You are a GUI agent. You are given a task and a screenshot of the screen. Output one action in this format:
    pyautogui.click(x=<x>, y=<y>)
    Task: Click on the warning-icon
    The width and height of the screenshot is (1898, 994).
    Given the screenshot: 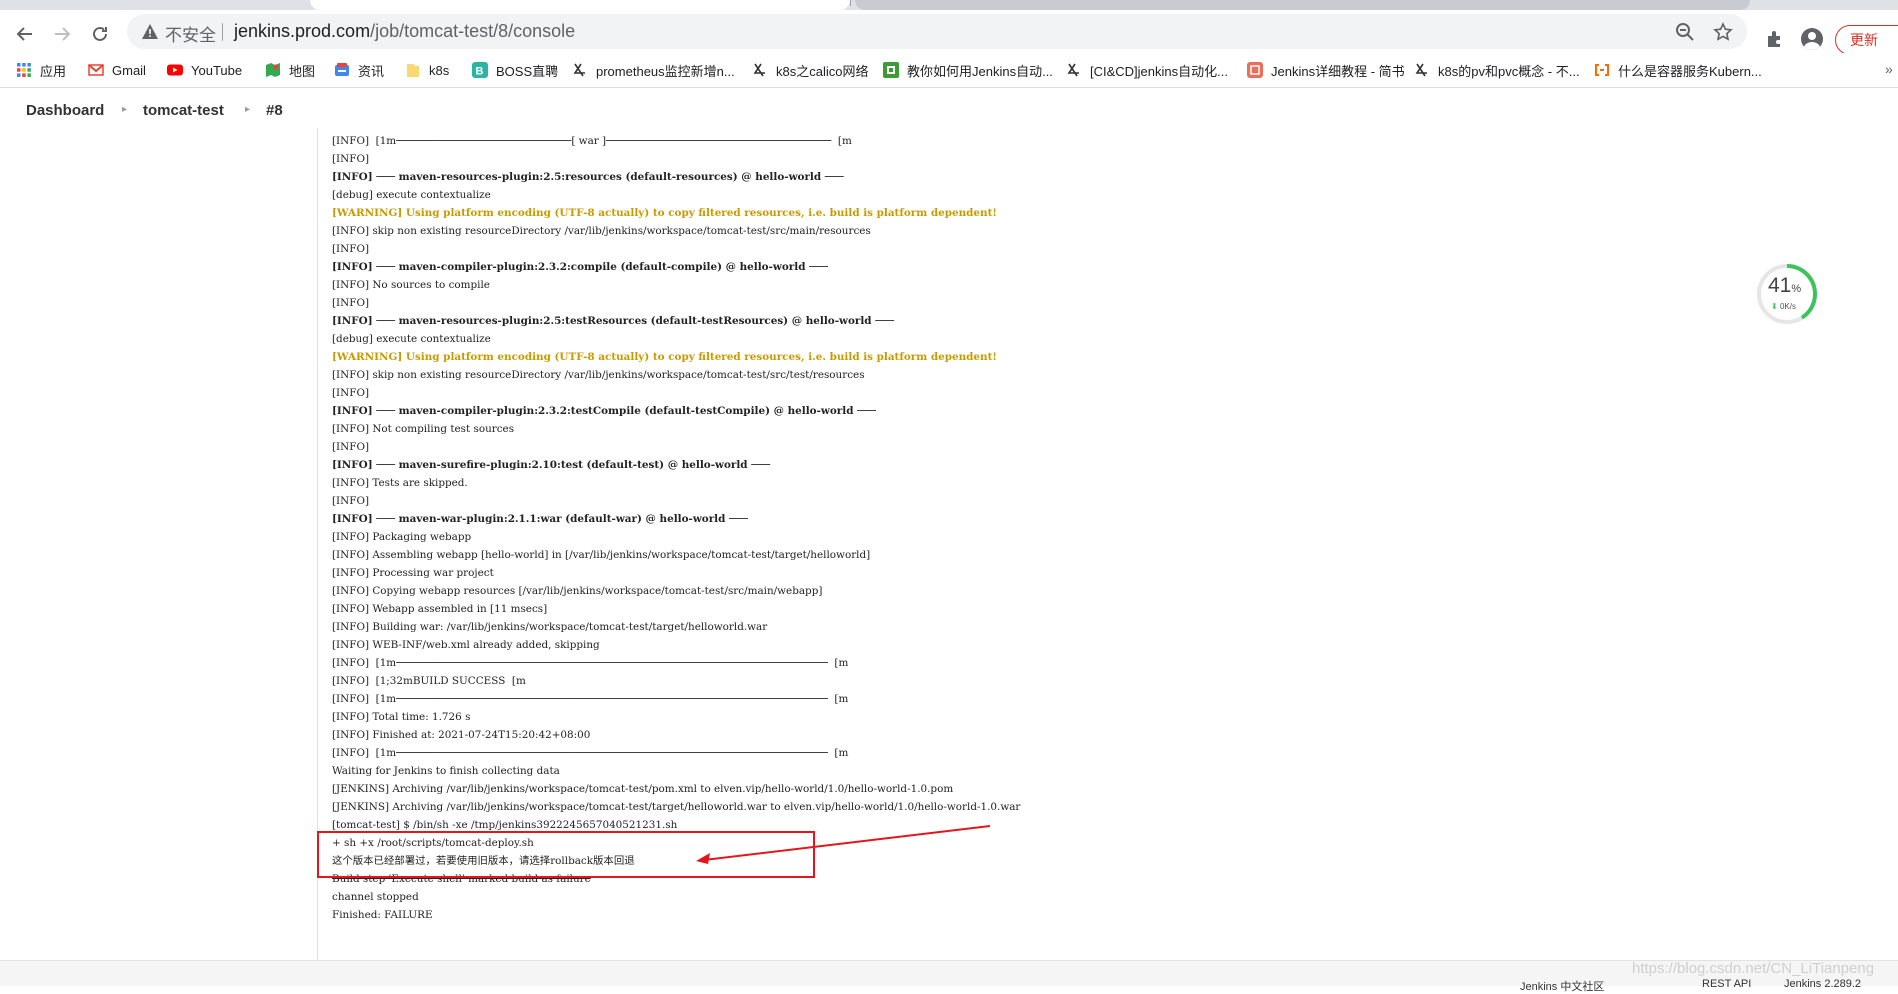 What is the action you would take?
    pyautogui.click(x=150, y=31)
    